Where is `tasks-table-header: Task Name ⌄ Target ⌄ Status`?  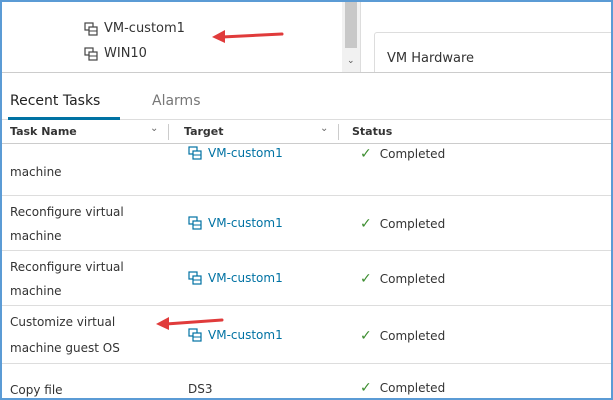 tasks-table-header: Task Name ⌄ Target ⌄ Status is located at coordinates (306, 132).